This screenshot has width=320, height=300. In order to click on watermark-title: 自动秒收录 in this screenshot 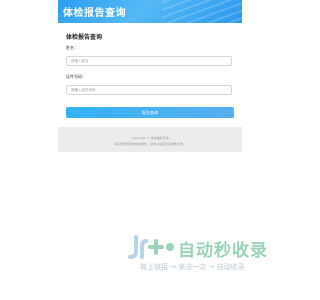, I will do `click(223, 251)`.